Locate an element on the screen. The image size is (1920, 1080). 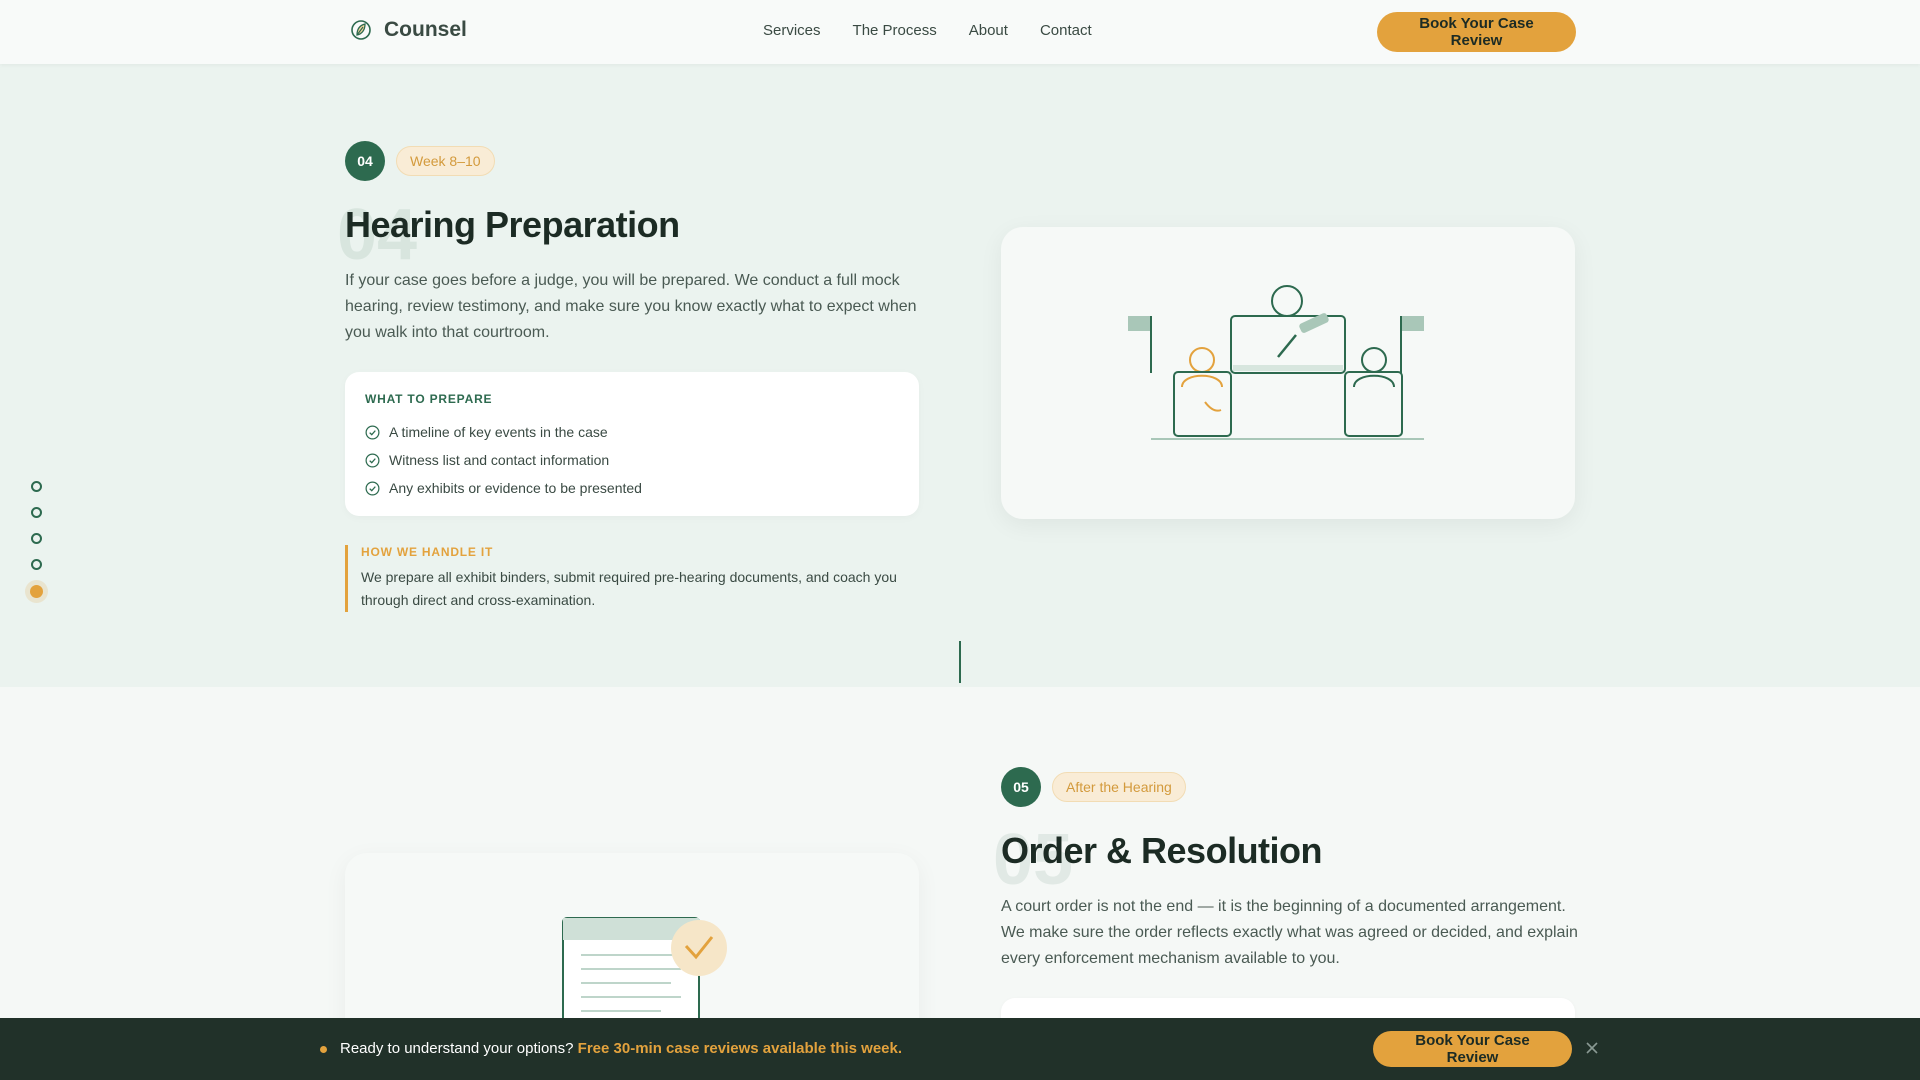
judge-head-icon is located at coordinates (1287, 301).